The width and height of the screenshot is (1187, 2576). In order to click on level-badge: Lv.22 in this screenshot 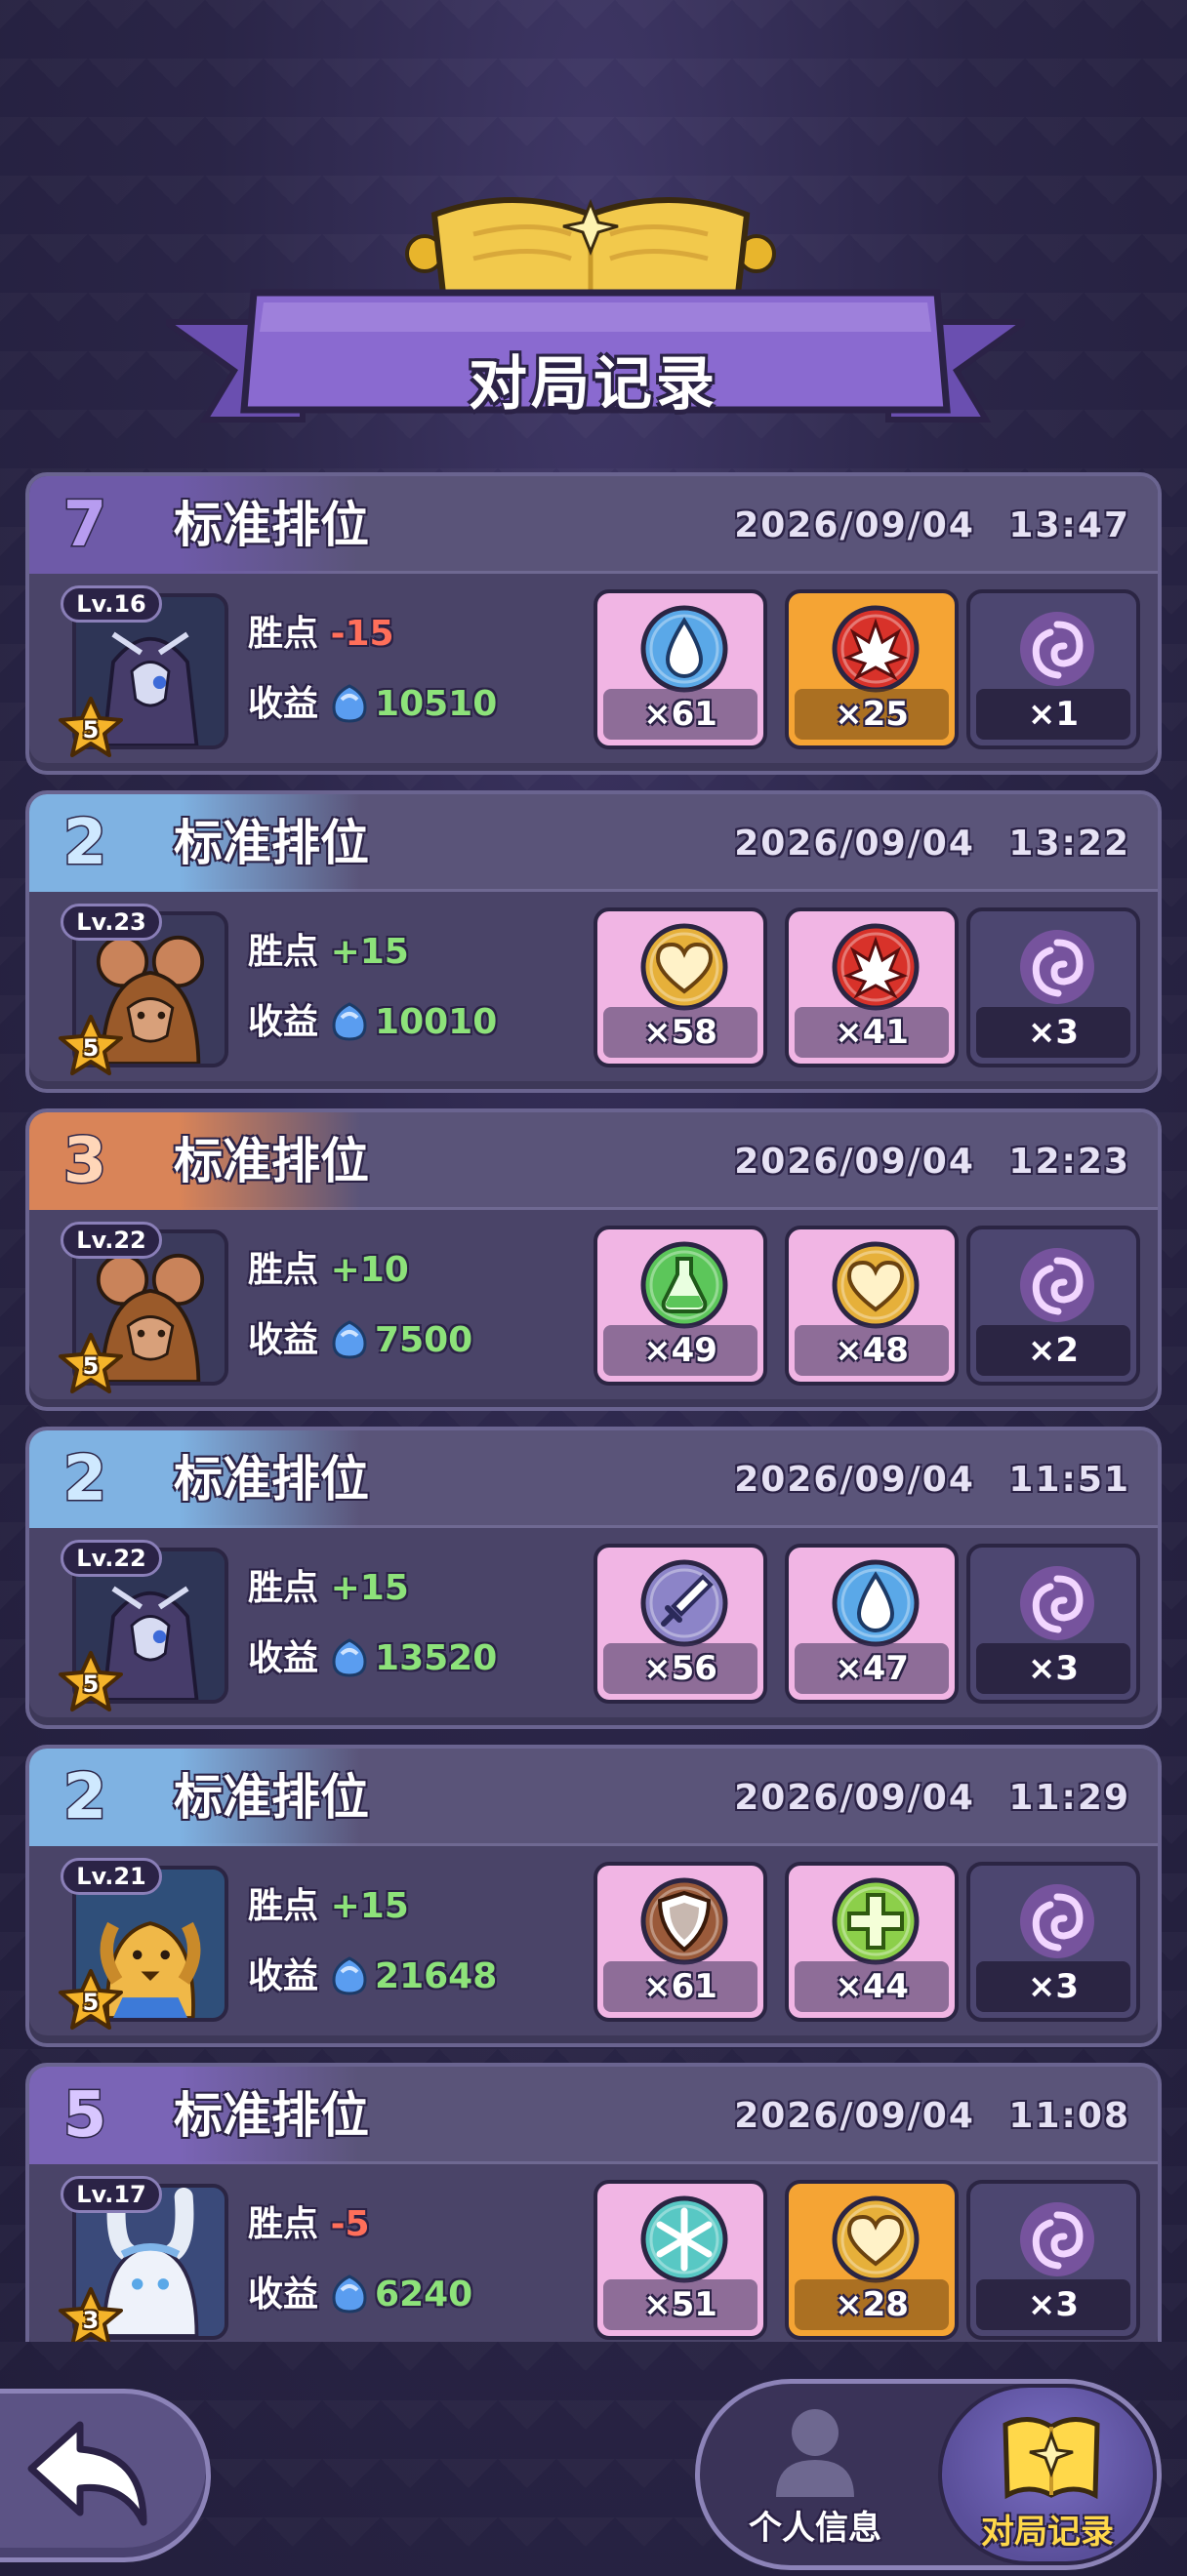, I will do `click(111, 1240)`.